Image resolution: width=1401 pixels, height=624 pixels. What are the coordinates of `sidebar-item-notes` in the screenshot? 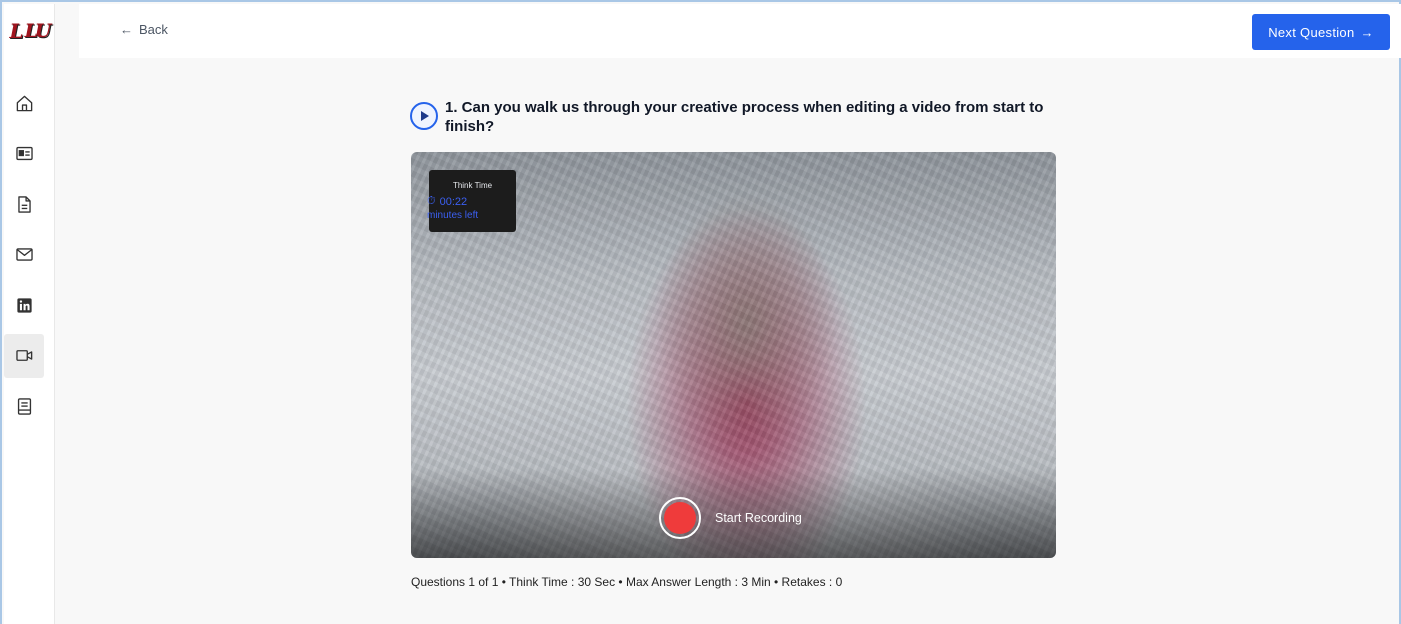 It's located at (24, 406).